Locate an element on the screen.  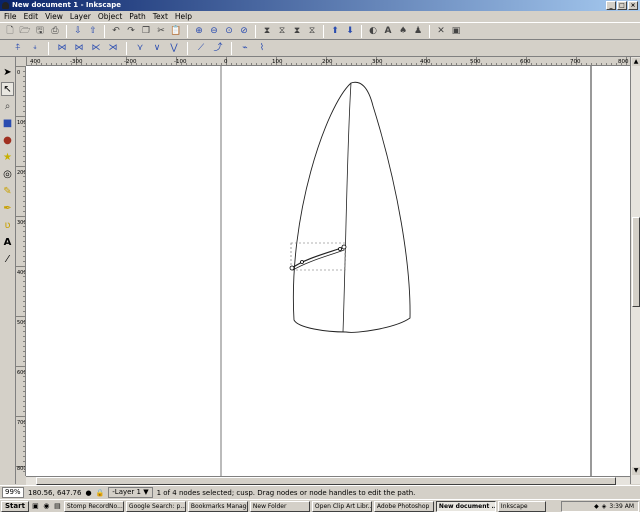
lock-icon: ● is located at coordinates (88, 493).